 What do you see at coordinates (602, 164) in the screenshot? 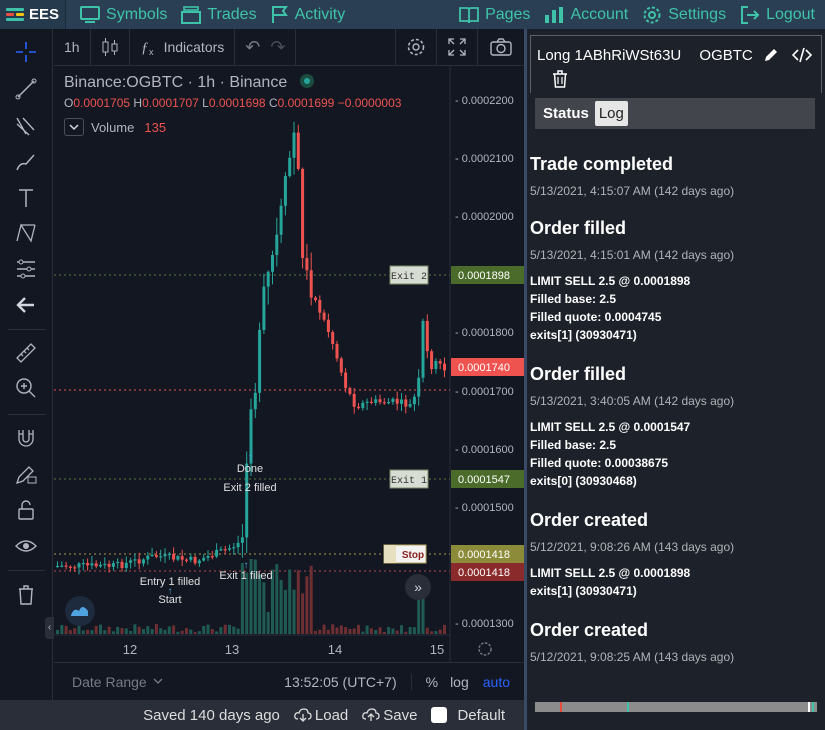
I see `event-title: Trade completed` at bounding box center [602, 164].